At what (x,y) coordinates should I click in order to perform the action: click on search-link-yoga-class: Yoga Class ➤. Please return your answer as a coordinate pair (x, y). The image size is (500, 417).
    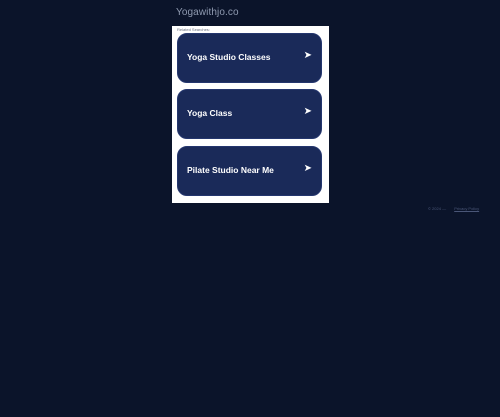
    Looking at the image, I should click on (249, 114).